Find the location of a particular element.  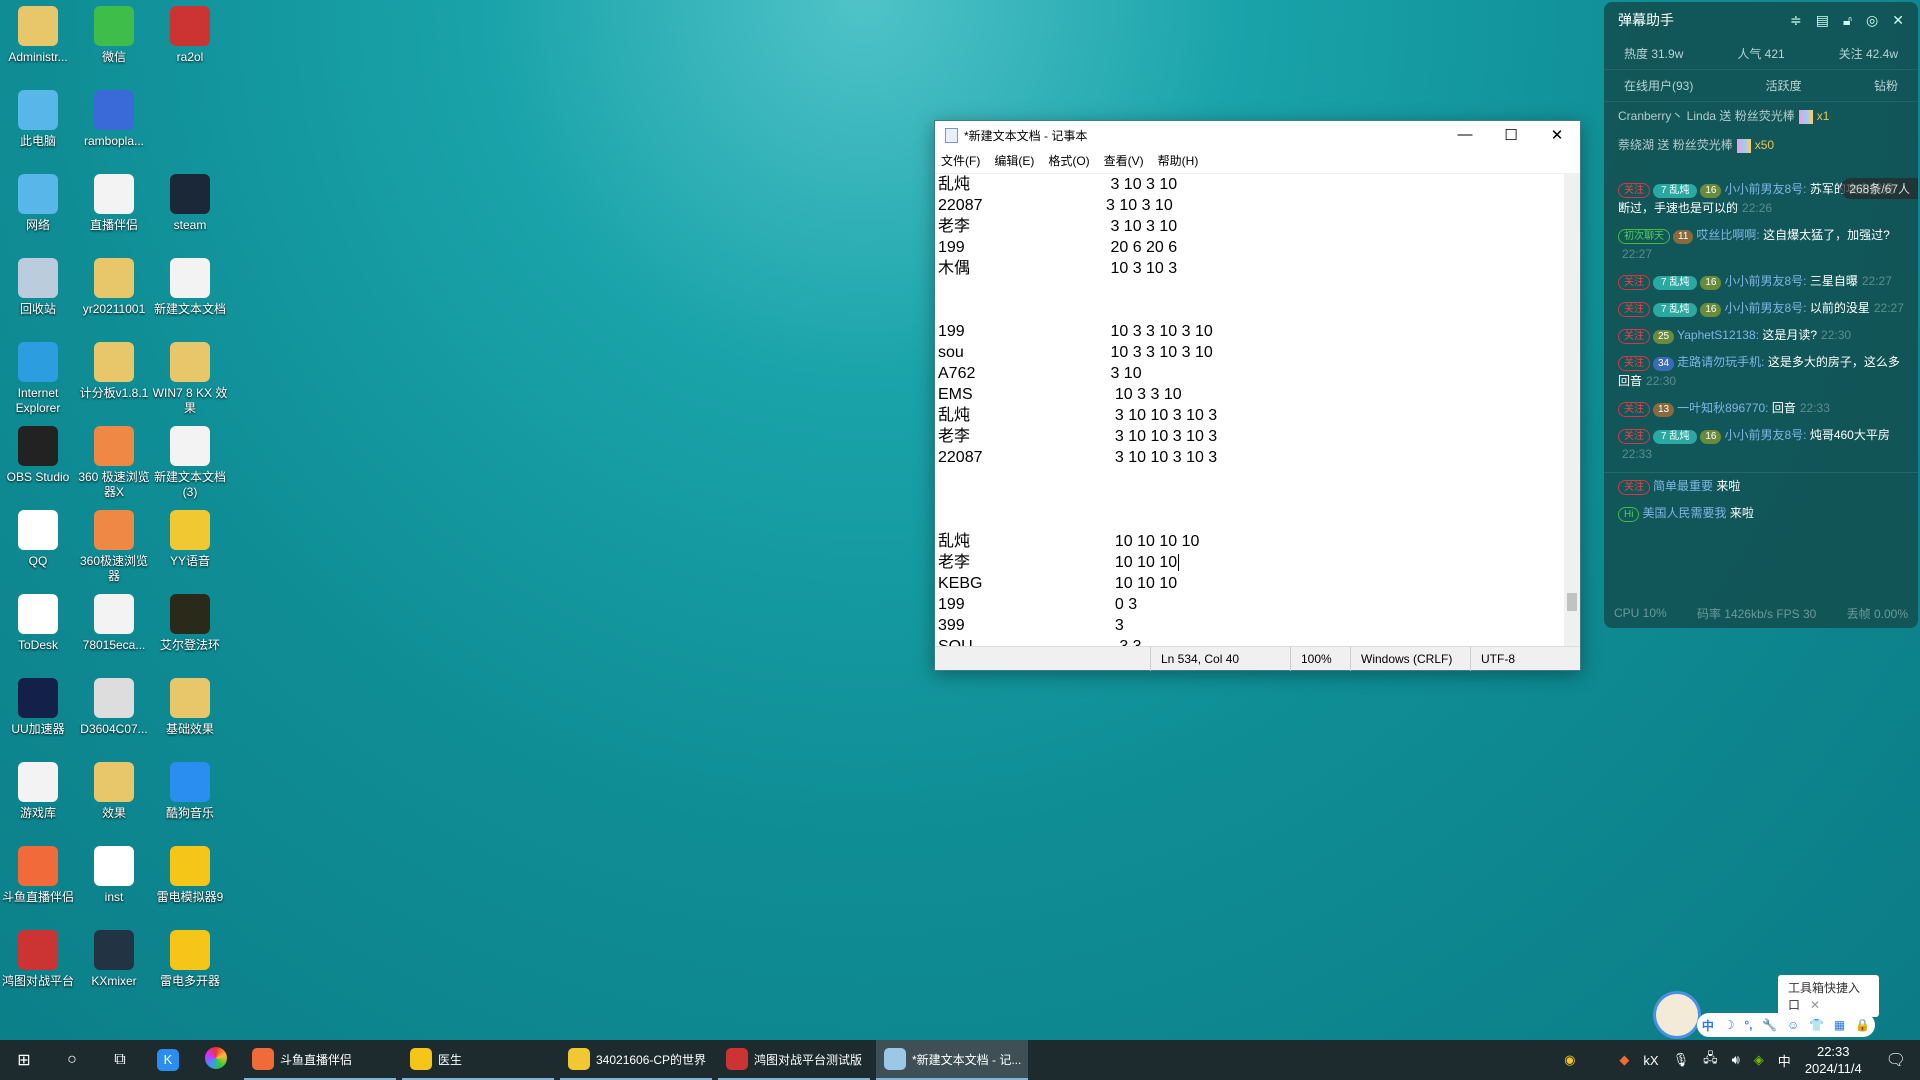

username: 美国人民需要我 is located at coordinates (1684, 513).